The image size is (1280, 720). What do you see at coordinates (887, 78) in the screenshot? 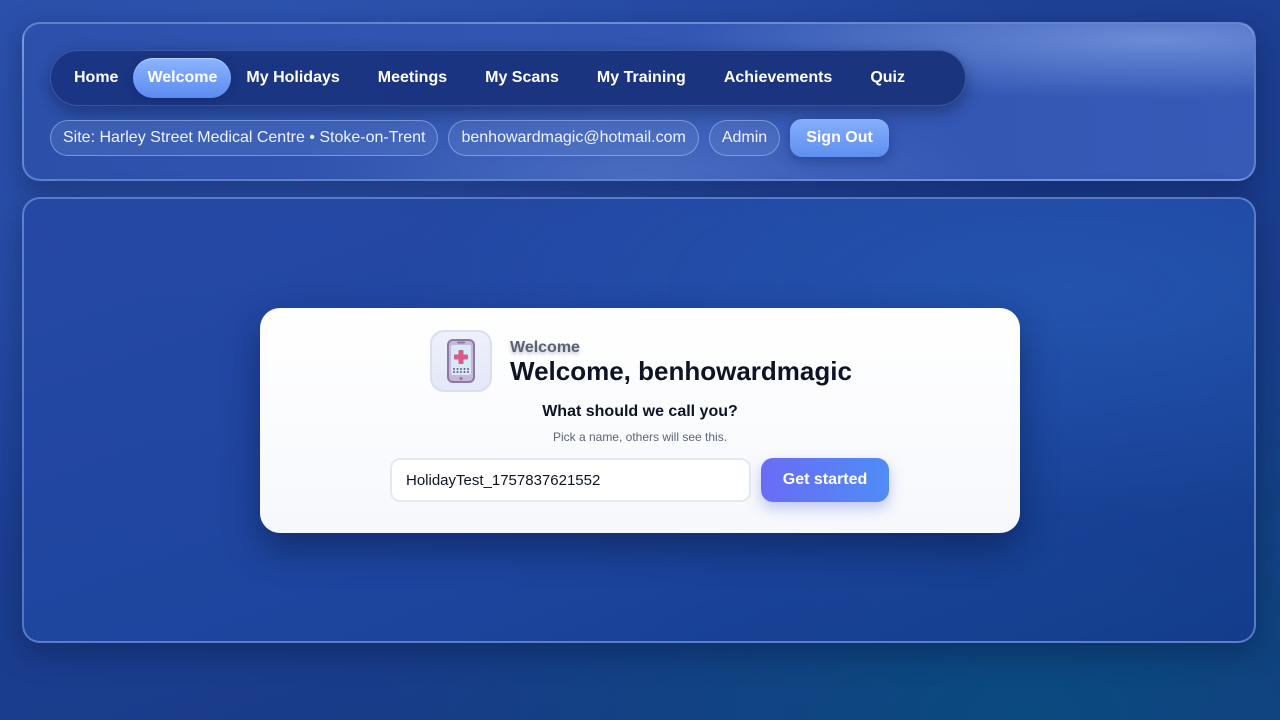
I see `nav-item-quiz: Quiz` at bounding box center [887, 78].